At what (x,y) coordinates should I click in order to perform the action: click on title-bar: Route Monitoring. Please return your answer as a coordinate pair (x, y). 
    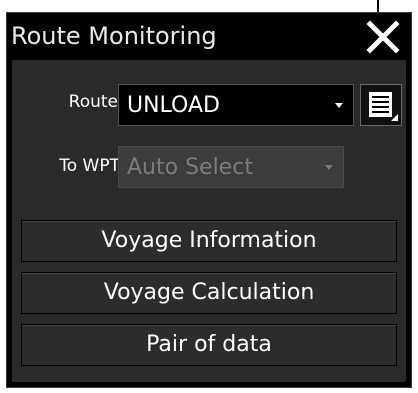
    Looking at the image, I should click on (209, 36).